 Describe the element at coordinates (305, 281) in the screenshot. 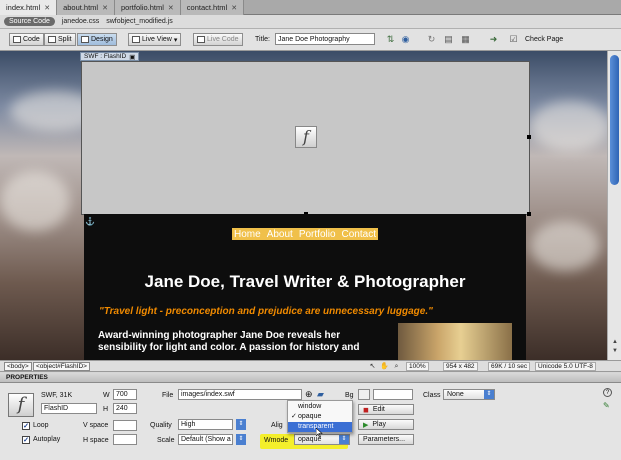

I see `site-heading: Jane Doe, Travel Writer & Photographer` at that location.